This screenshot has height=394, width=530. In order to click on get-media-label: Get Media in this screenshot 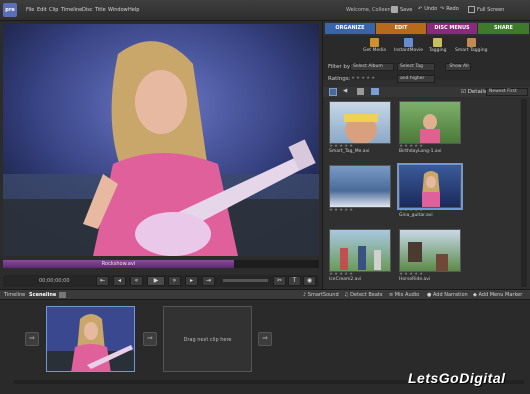, I will do `click(374, 50)`.